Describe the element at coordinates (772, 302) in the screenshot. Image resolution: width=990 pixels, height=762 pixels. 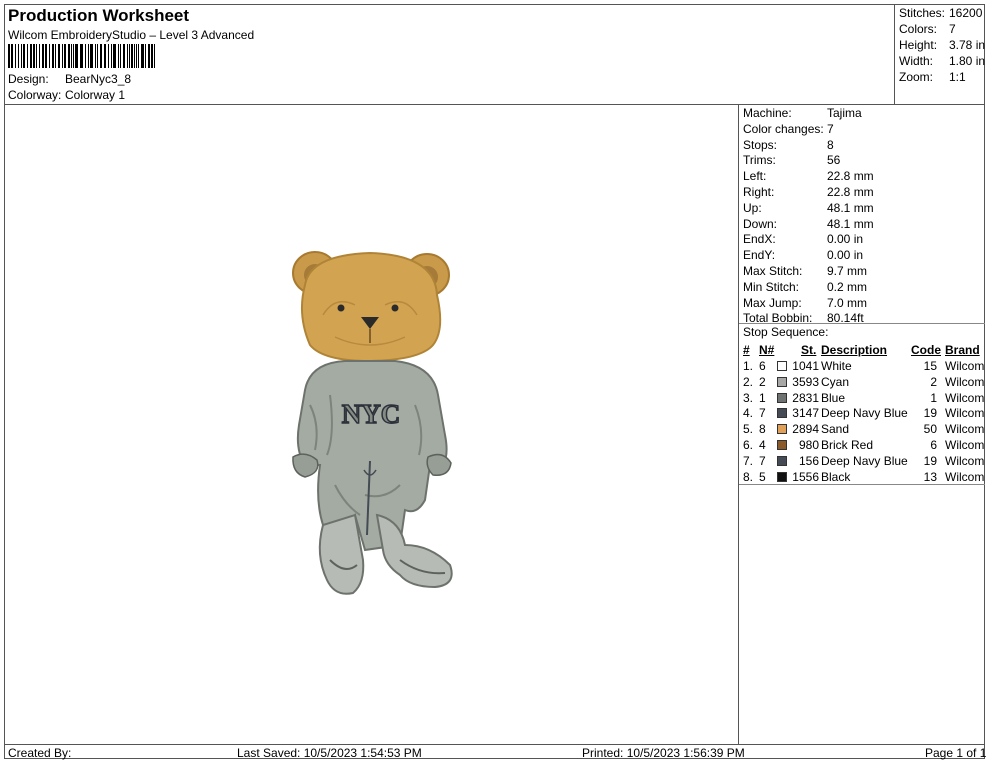
I see `machine-info-label: Max Jump:` at that location.